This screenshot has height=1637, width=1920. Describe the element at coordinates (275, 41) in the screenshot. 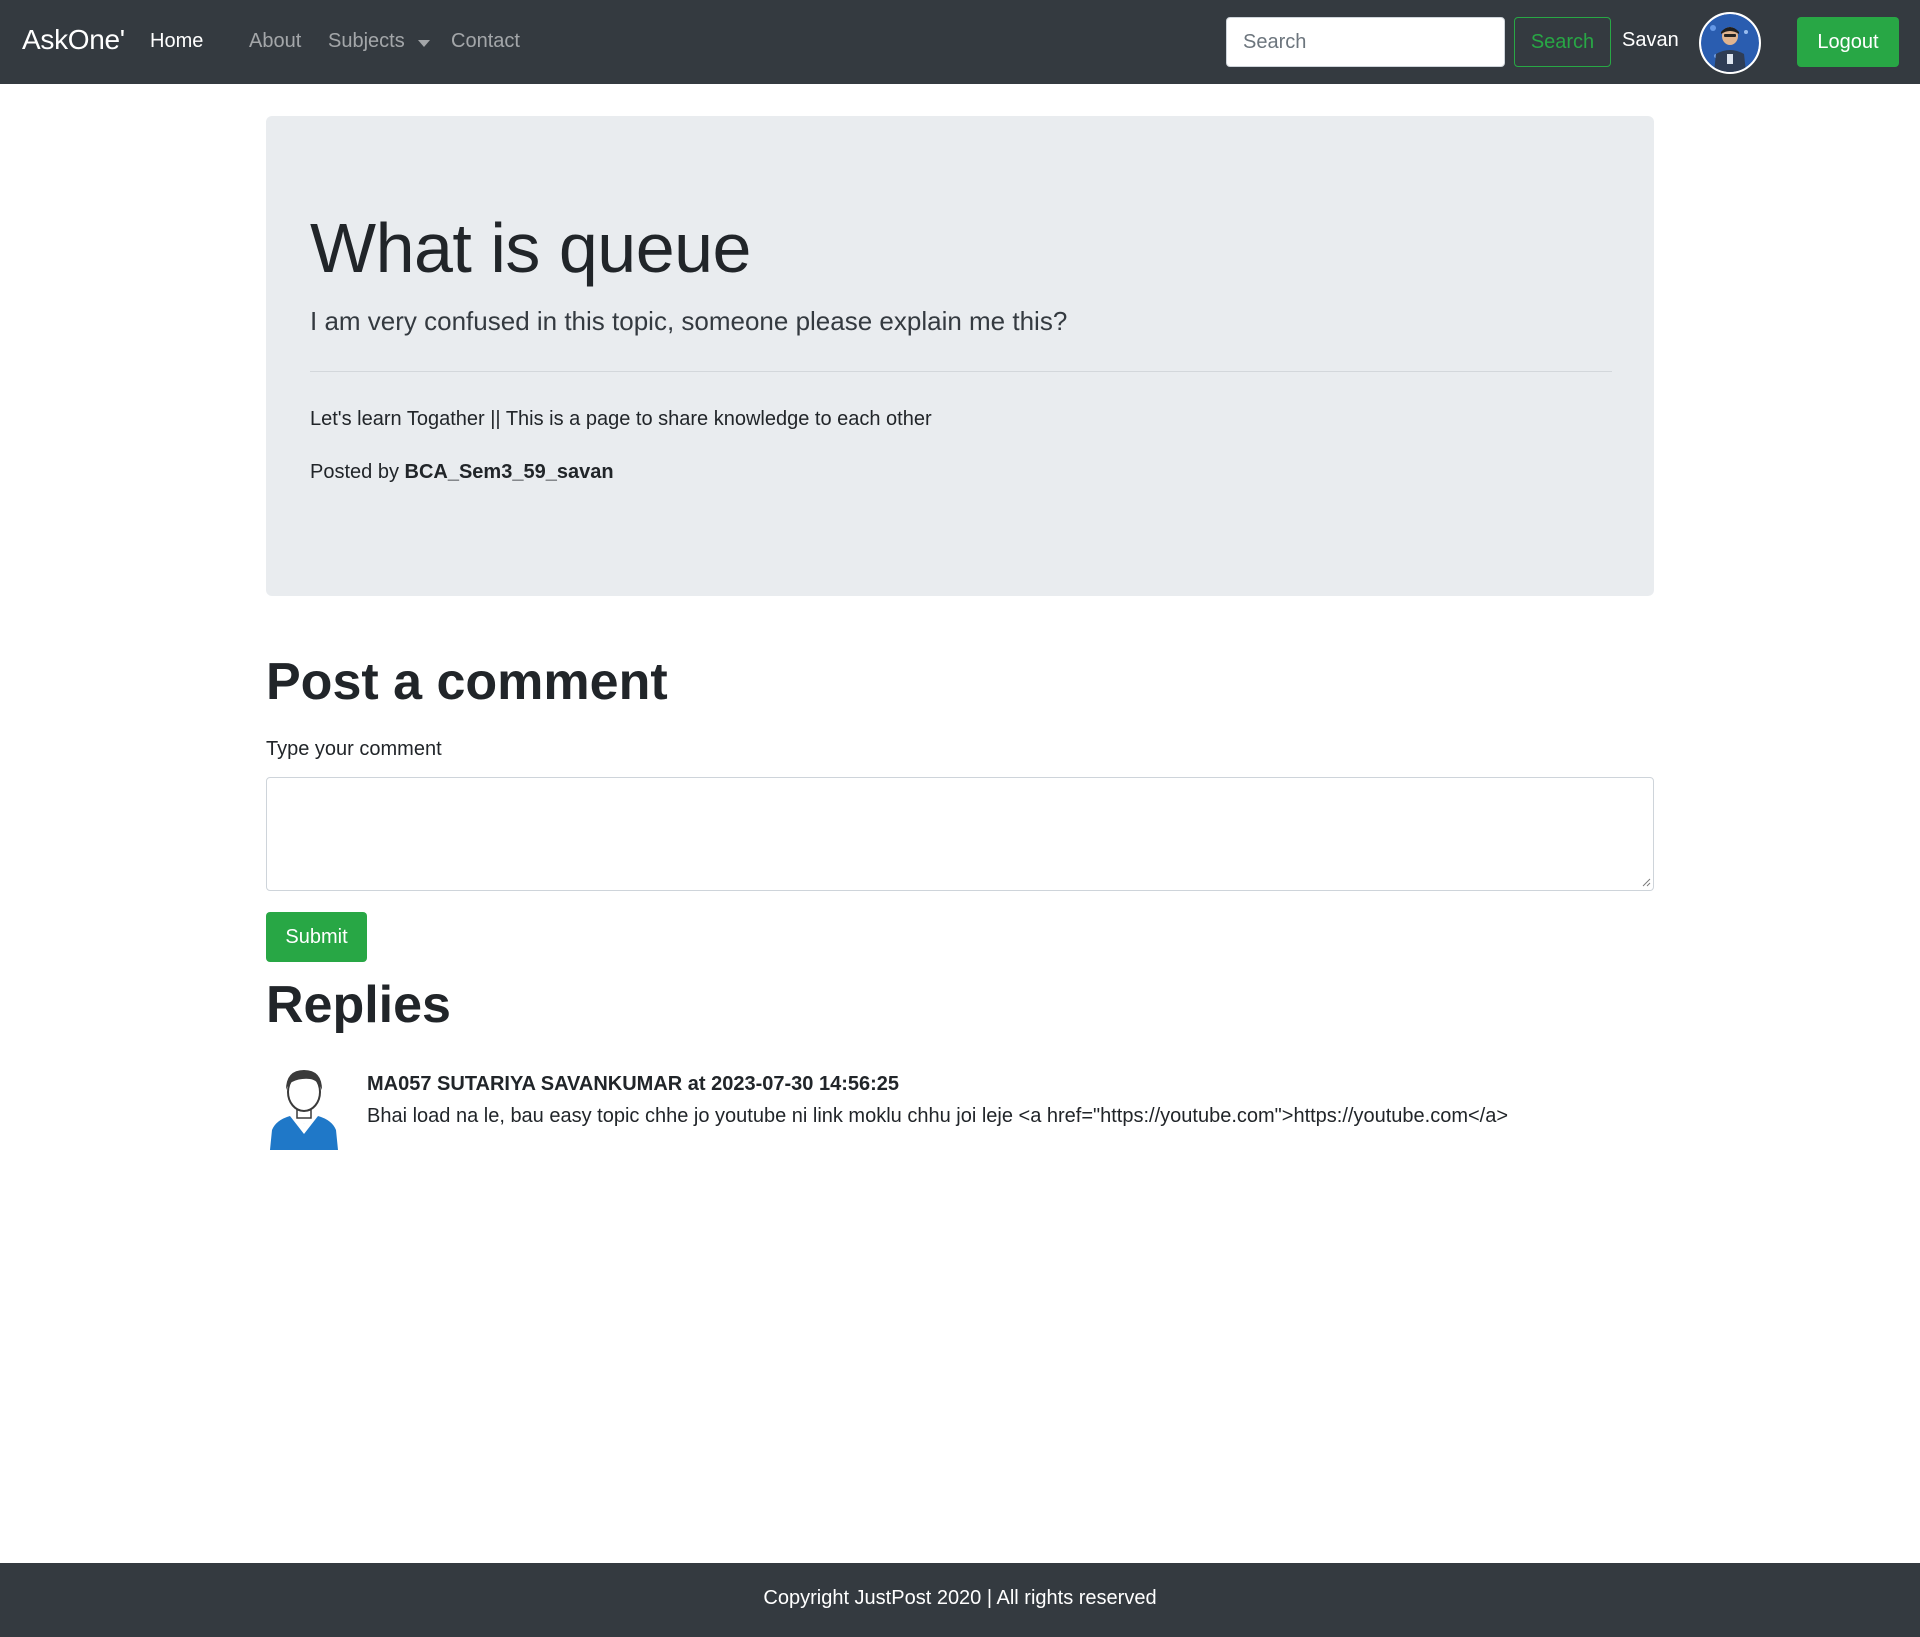

I see `nav-about: About` at that location.